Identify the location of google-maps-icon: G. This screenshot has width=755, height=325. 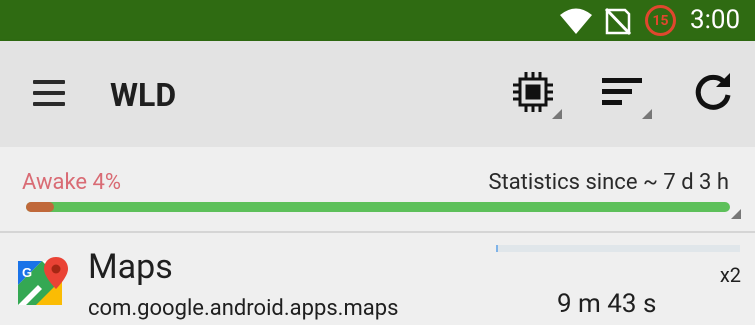
(43, 281).